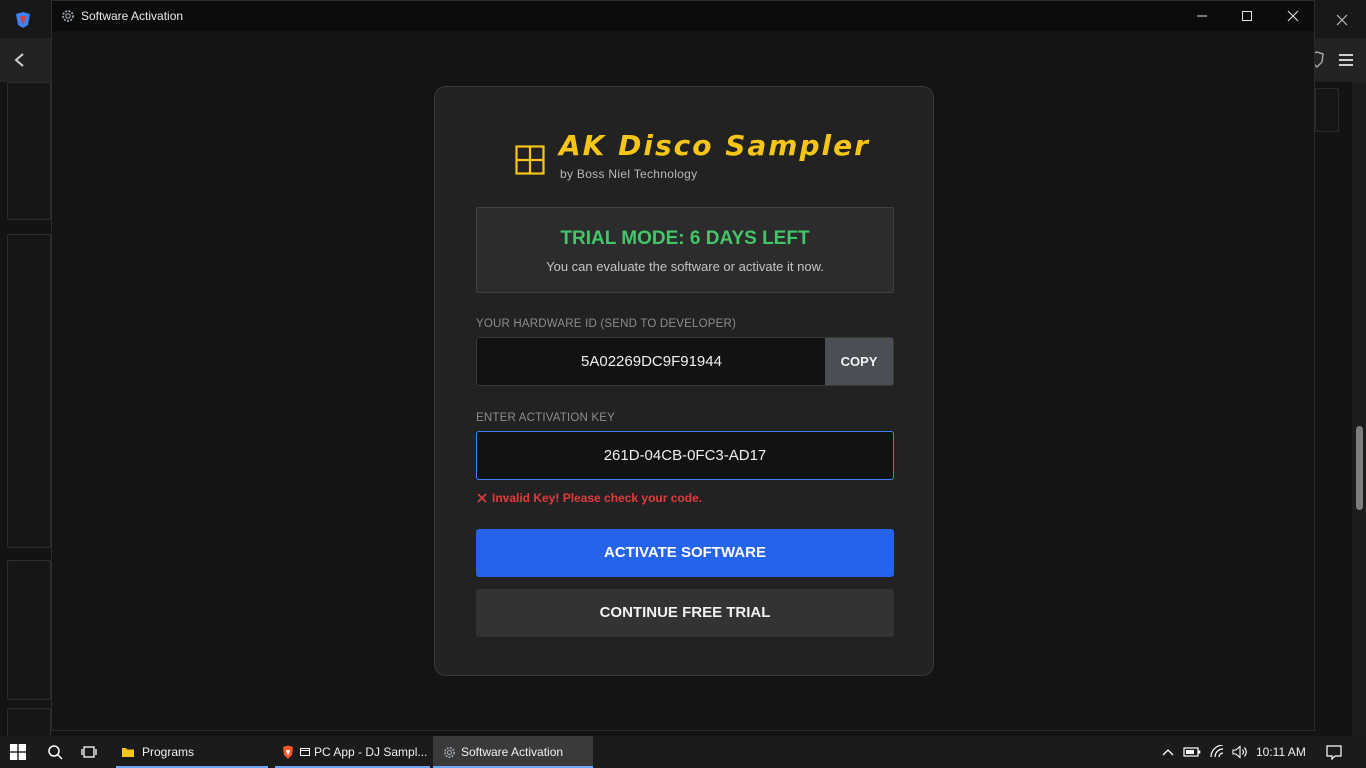 Image resolution: width=1366 pixels, height=768 pixels. I want to click on battery-icon, so click(1192, 752).